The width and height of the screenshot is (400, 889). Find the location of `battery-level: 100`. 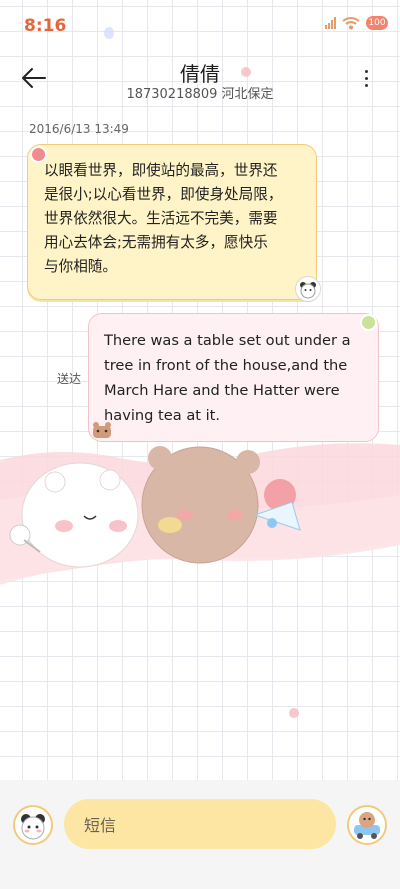

battery-level: 100 is located at coordinates (377, 23).